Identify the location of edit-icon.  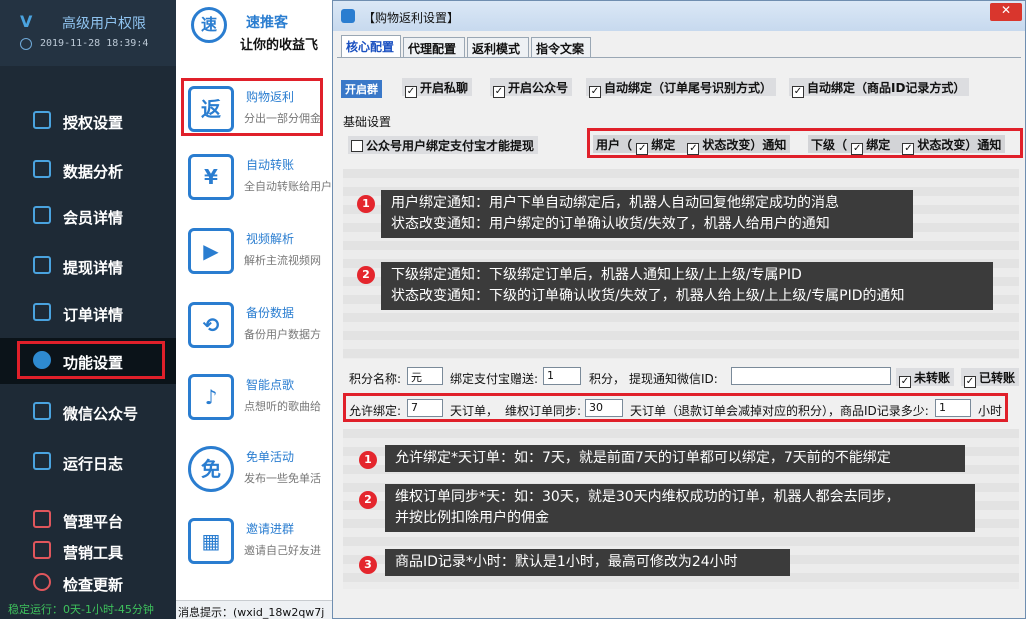
(42, 215).